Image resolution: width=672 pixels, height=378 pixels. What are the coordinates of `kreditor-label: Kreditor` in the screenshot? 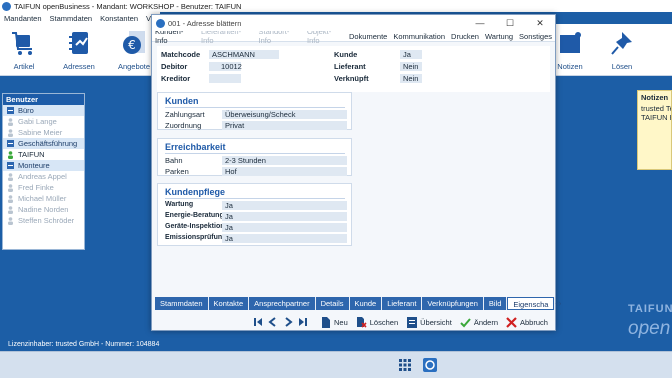 It's located at (176, 78).